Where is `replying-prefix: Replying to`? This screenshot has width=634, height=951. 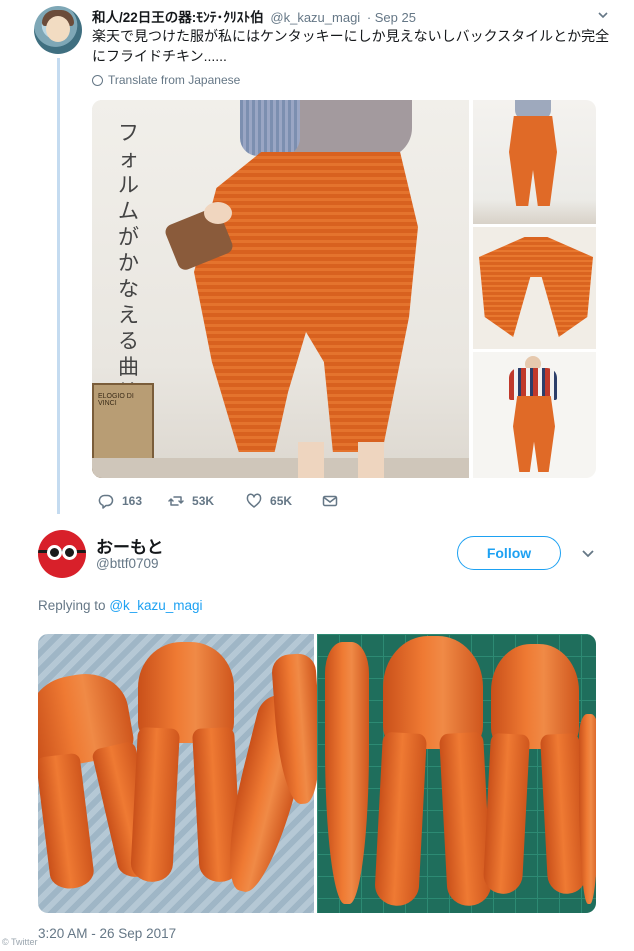
replying-prefix: Replying to is located at coordinates (72, 605).